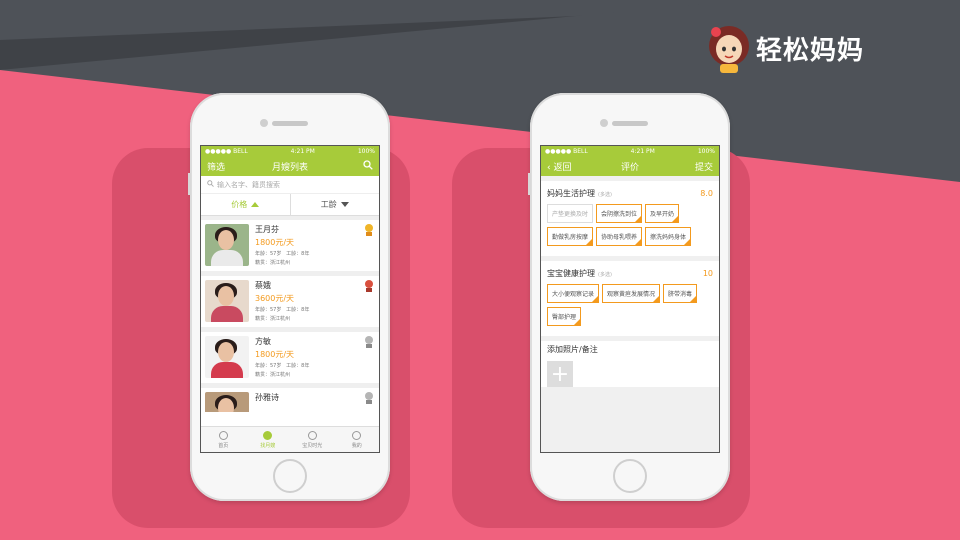  I want to click on tab-baby-time: 宝贝时光, so click(312, 439).